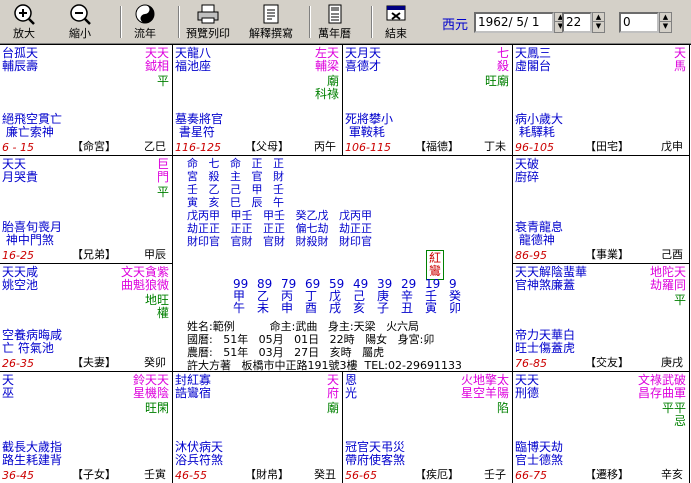 This screenshot has height=483, width=691. Describe the element at coordinates (533, 59) in the screenshot. I see `minor-stars: 天鳳三 虛閣台` at that location.